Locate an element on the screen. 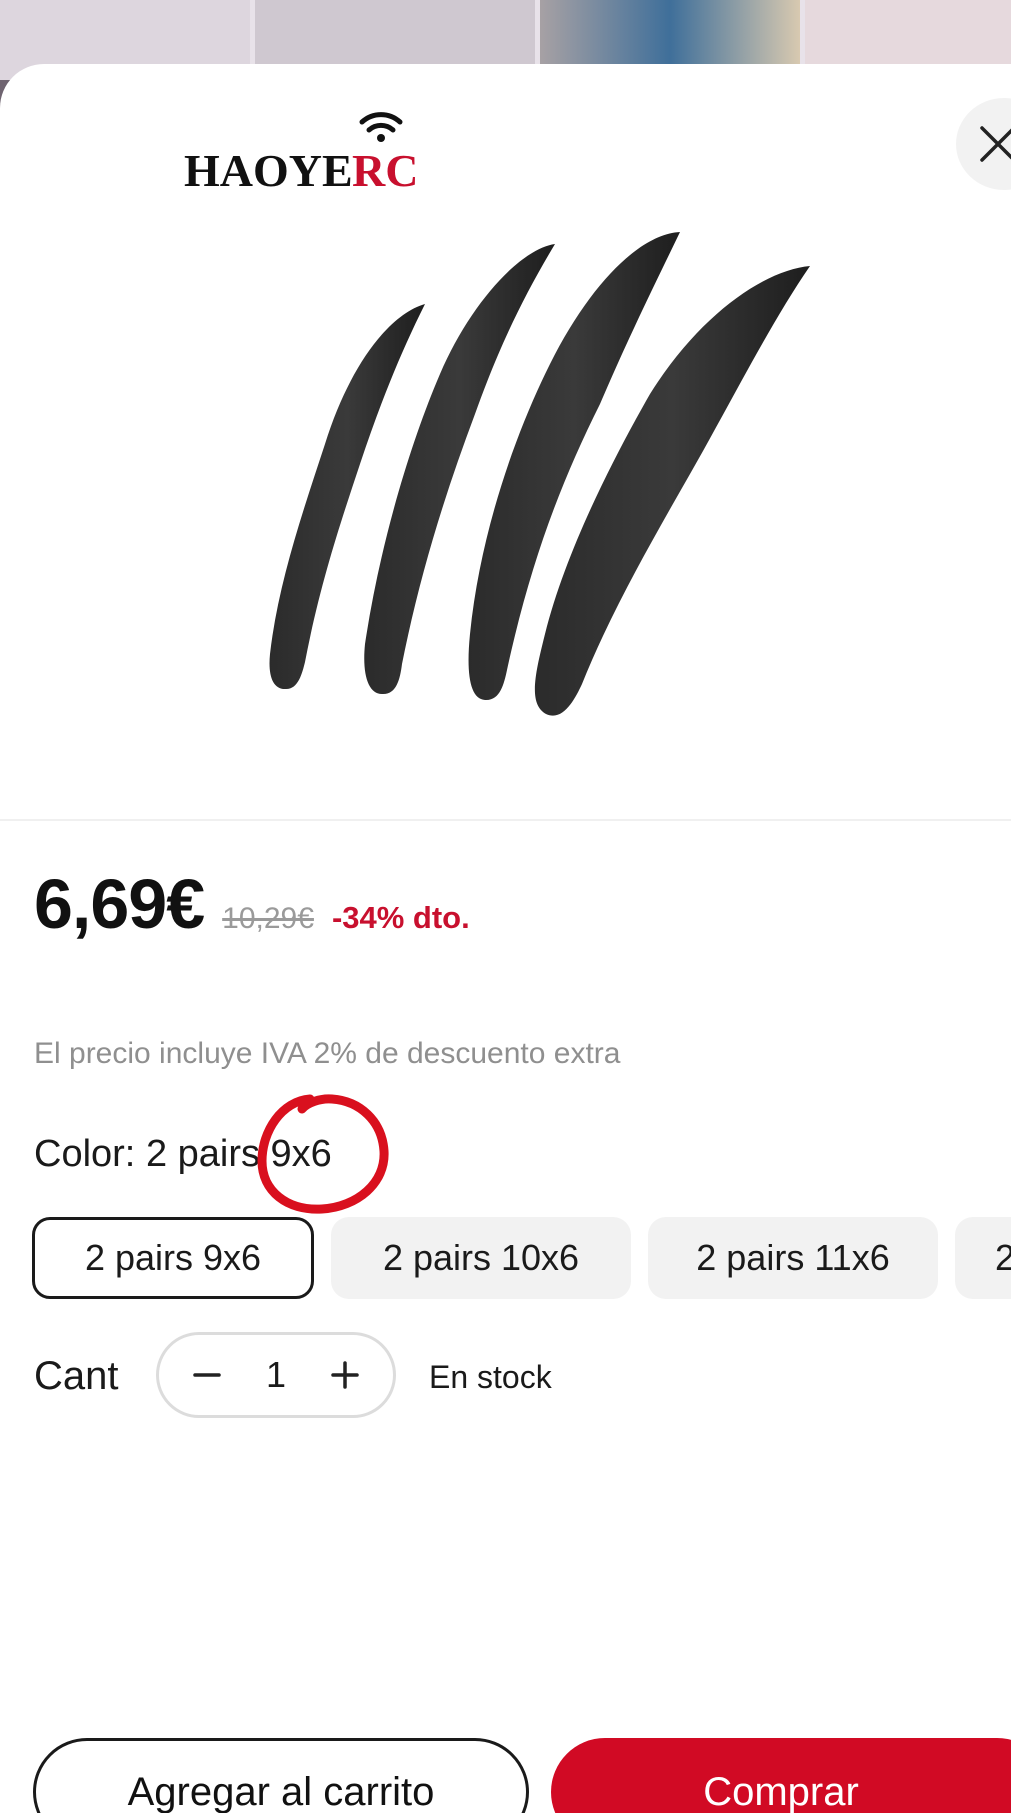 The height and width of the screenshot is (1813, 1011). variant-option-10x6: 2 pairs 10x6 is located at coordinates (481, 1258).